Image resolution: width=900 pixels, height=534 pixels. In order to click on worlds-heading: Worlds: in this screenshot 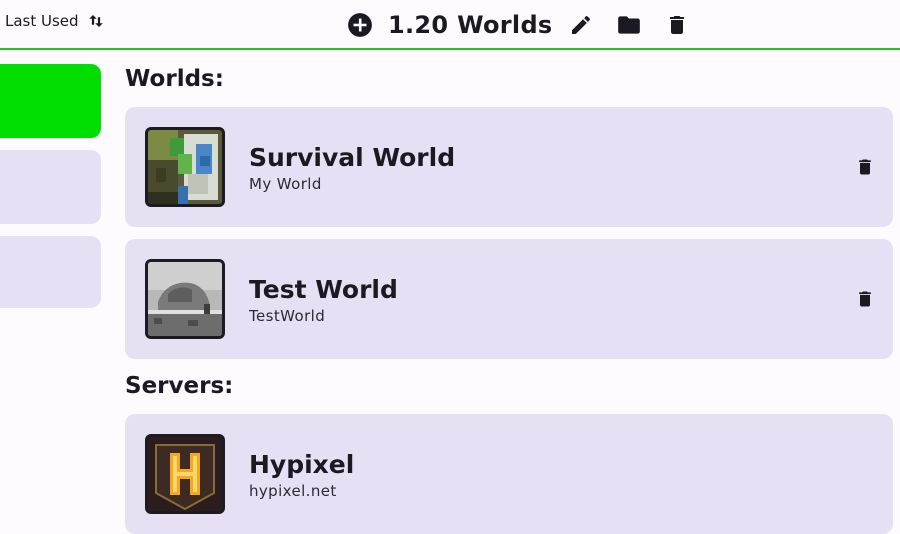, I will do `click(174, 79)`.